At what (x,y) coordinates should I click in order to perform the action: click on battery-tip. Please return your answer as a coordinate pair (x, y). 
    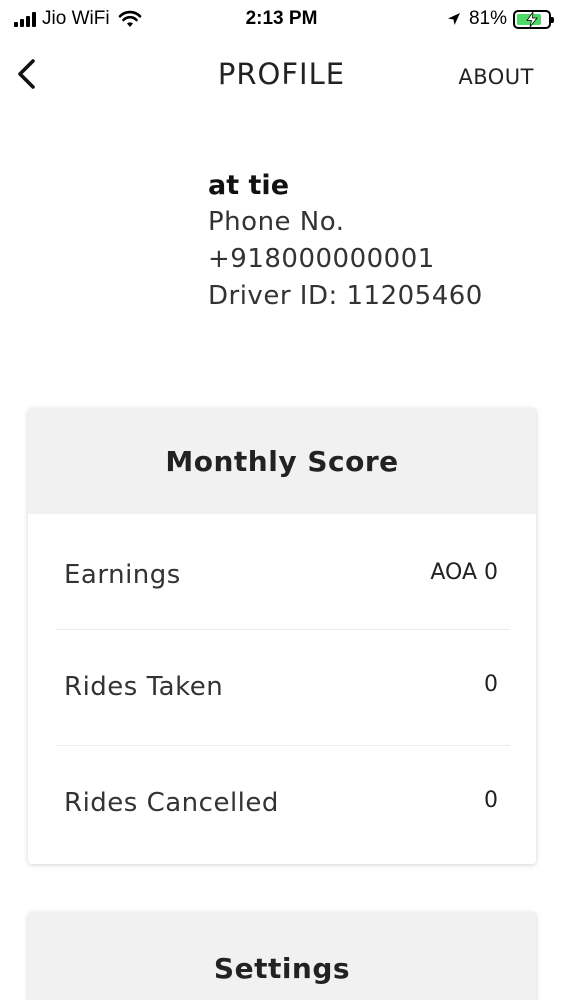
    Looking at the image, I should click on (552, 19).